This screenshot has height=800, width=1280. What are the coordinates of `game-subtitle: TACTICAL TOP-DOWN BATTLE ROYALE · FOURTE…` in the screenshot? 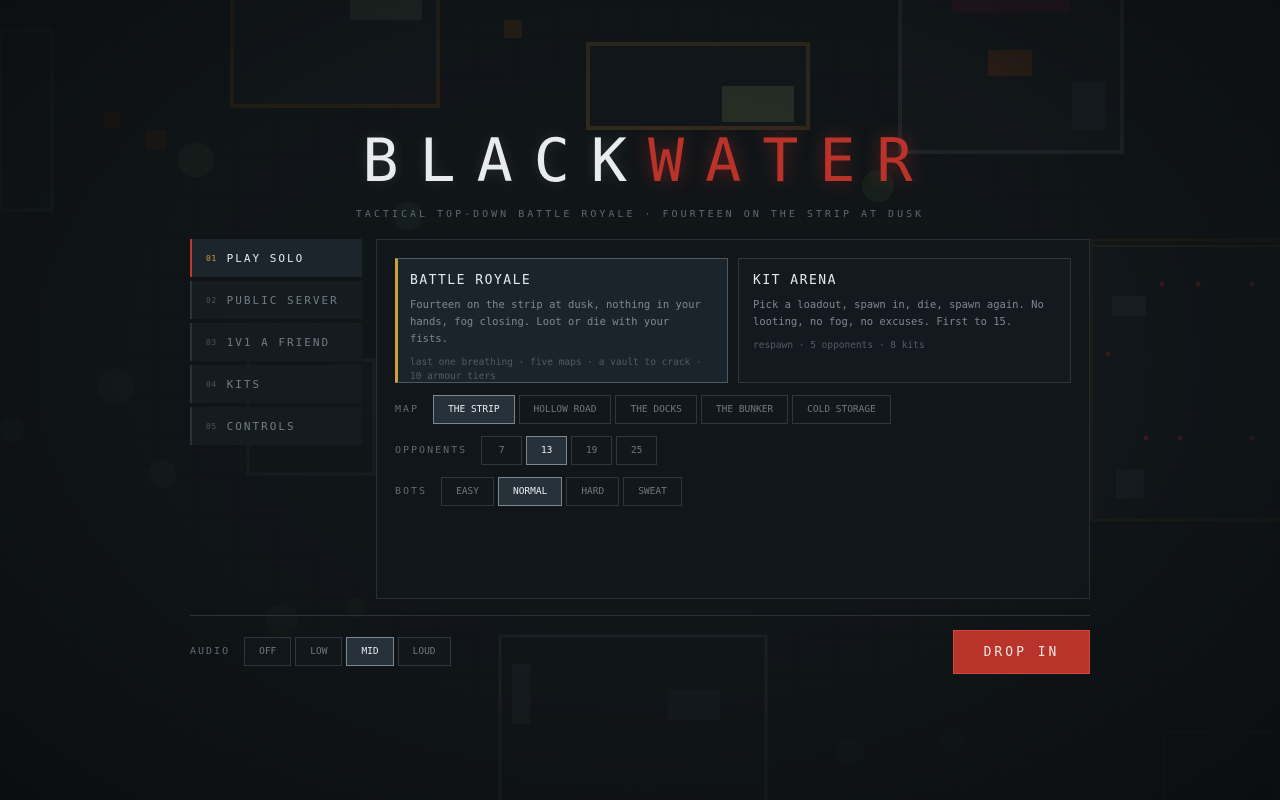 It's located at (640, 214).